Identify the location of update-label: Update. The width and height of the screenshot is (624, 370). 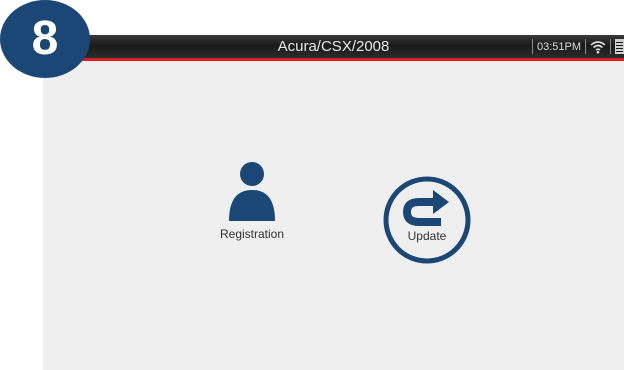
(427, 236).